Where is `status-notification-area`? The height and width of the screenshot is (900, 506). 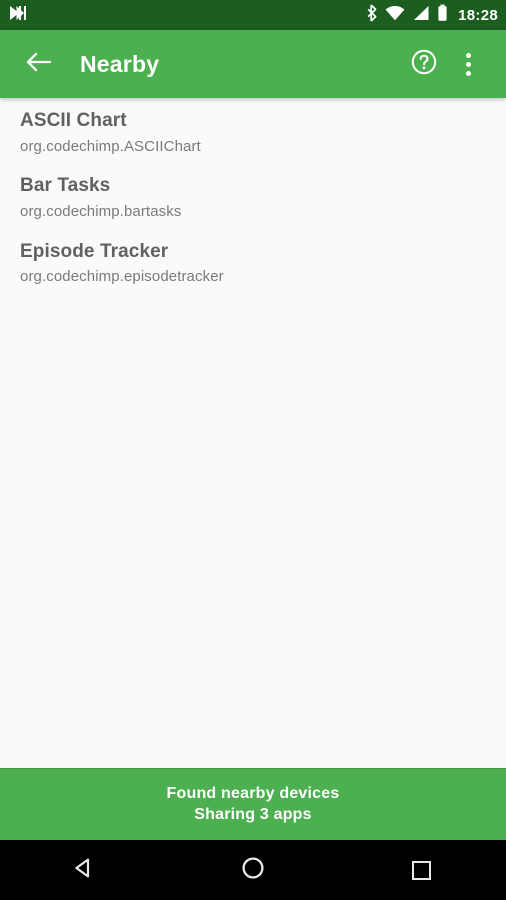 status-notification-area is located at coordinates (18, 15).